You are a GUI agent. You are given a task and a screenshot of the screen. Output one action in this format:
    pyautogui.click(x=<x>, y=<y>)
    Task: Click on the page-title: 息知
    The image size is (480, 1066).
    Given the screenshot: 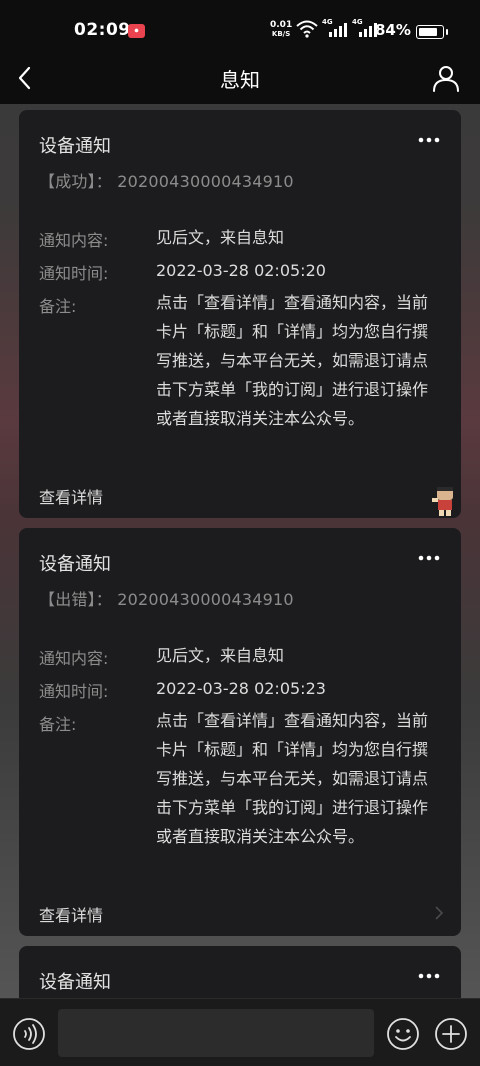 What is the action you would take?
    pyautogui.click(x=240, y=80)
    